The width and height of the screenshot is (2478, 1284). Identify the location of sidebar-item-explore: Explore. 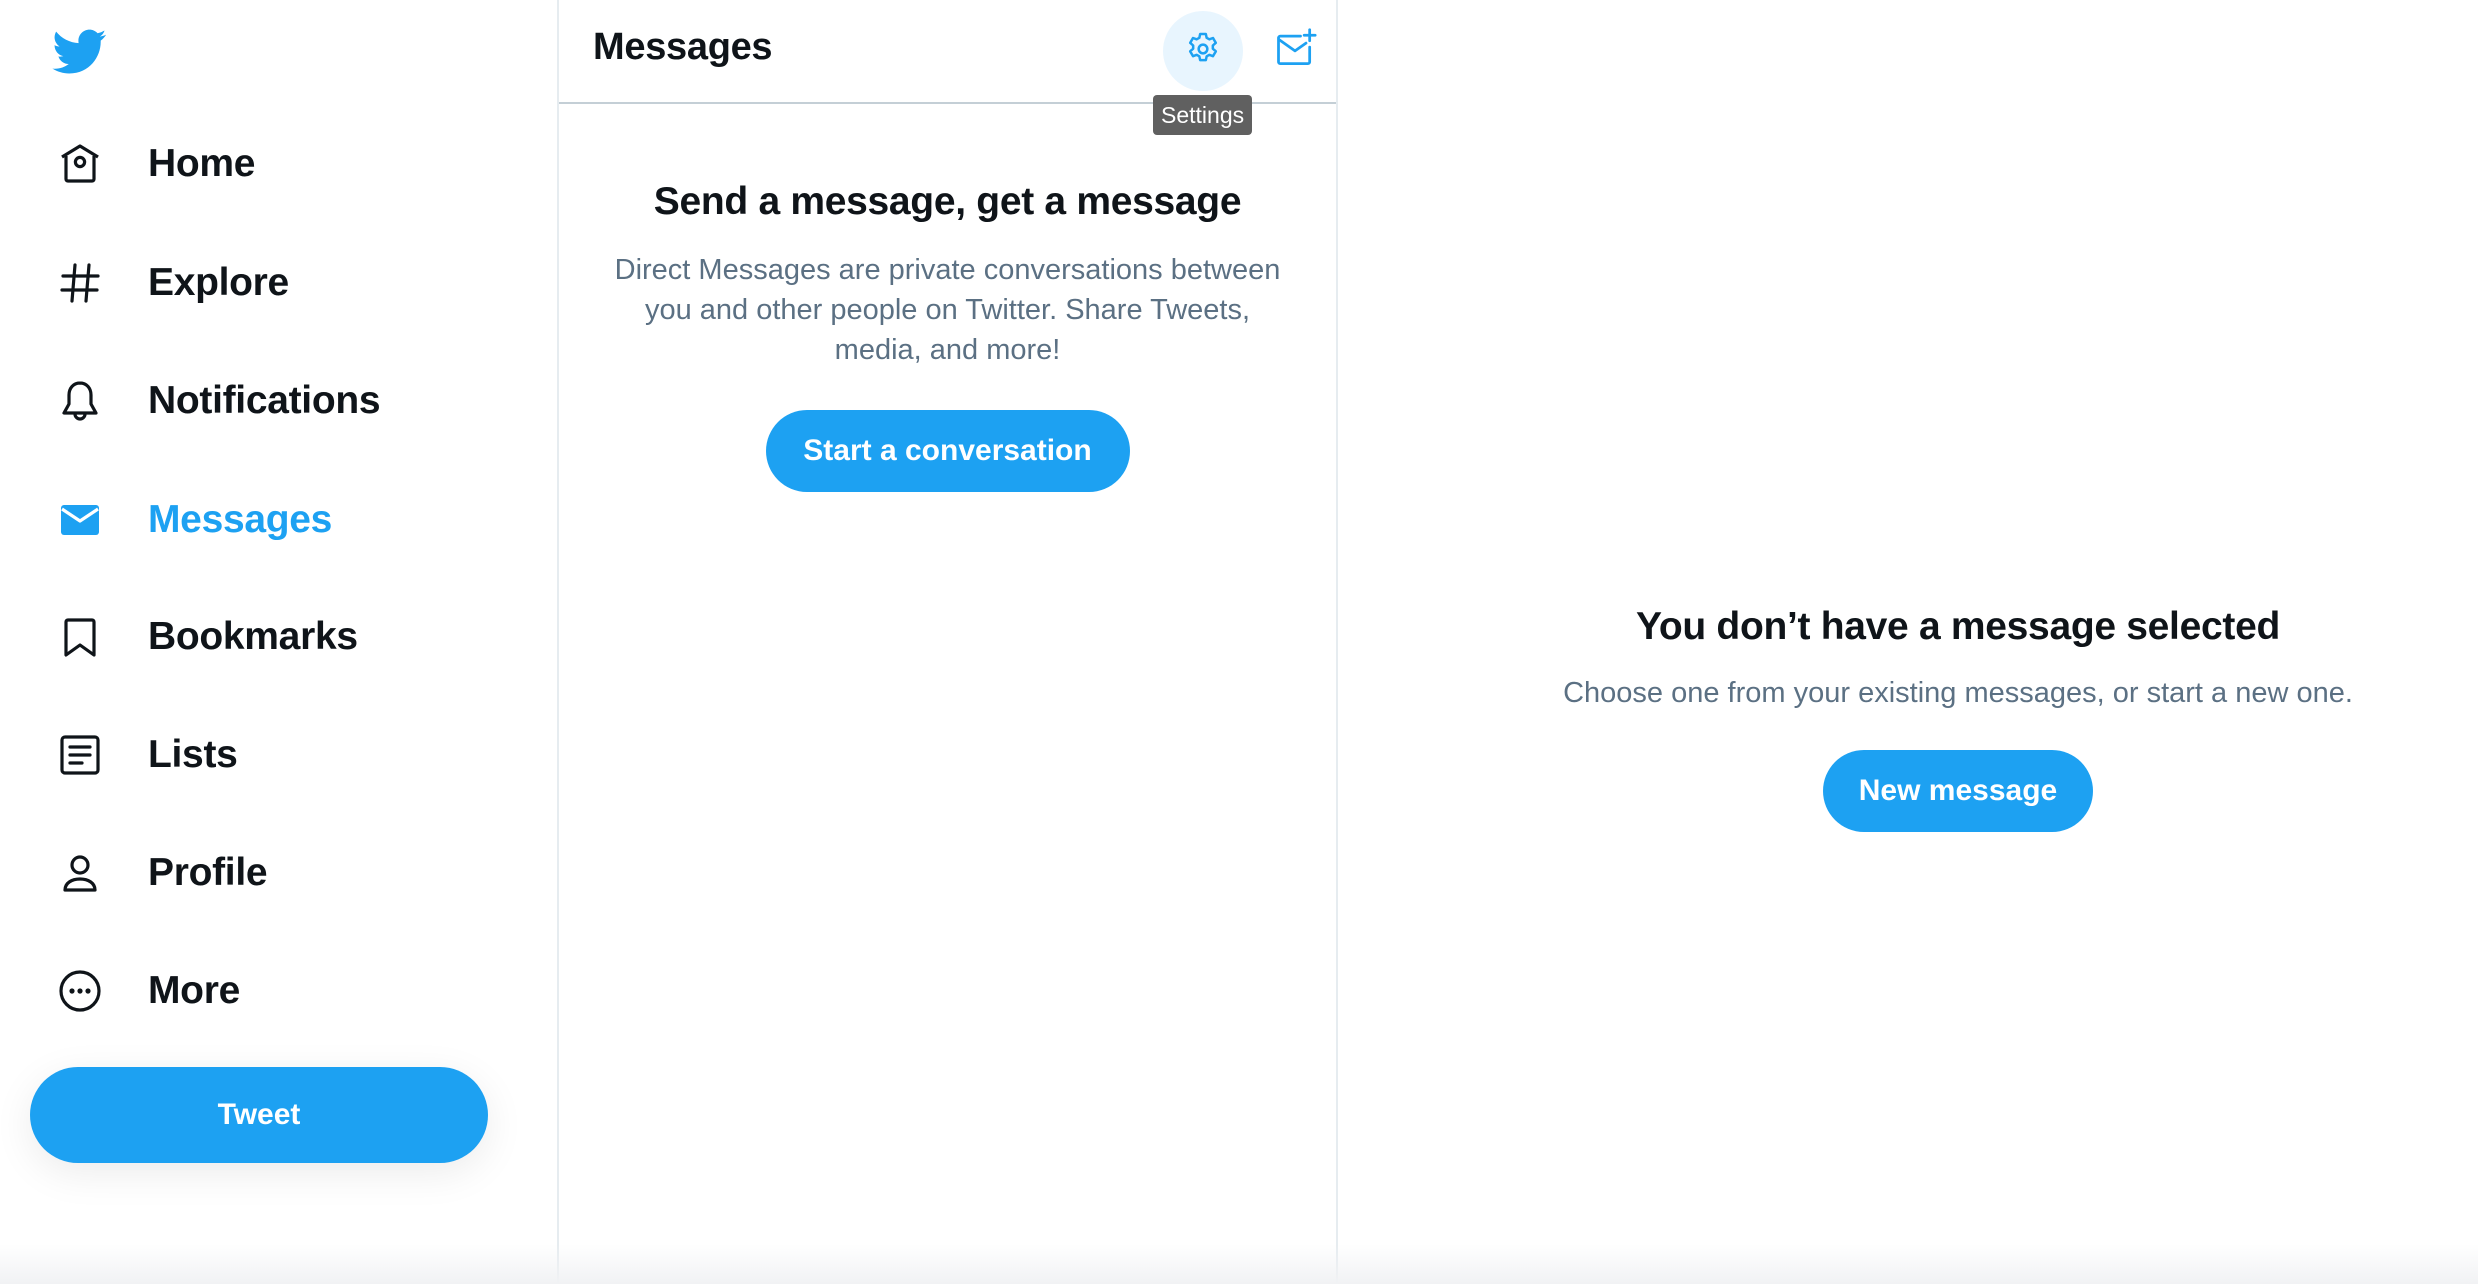
(164, 283).